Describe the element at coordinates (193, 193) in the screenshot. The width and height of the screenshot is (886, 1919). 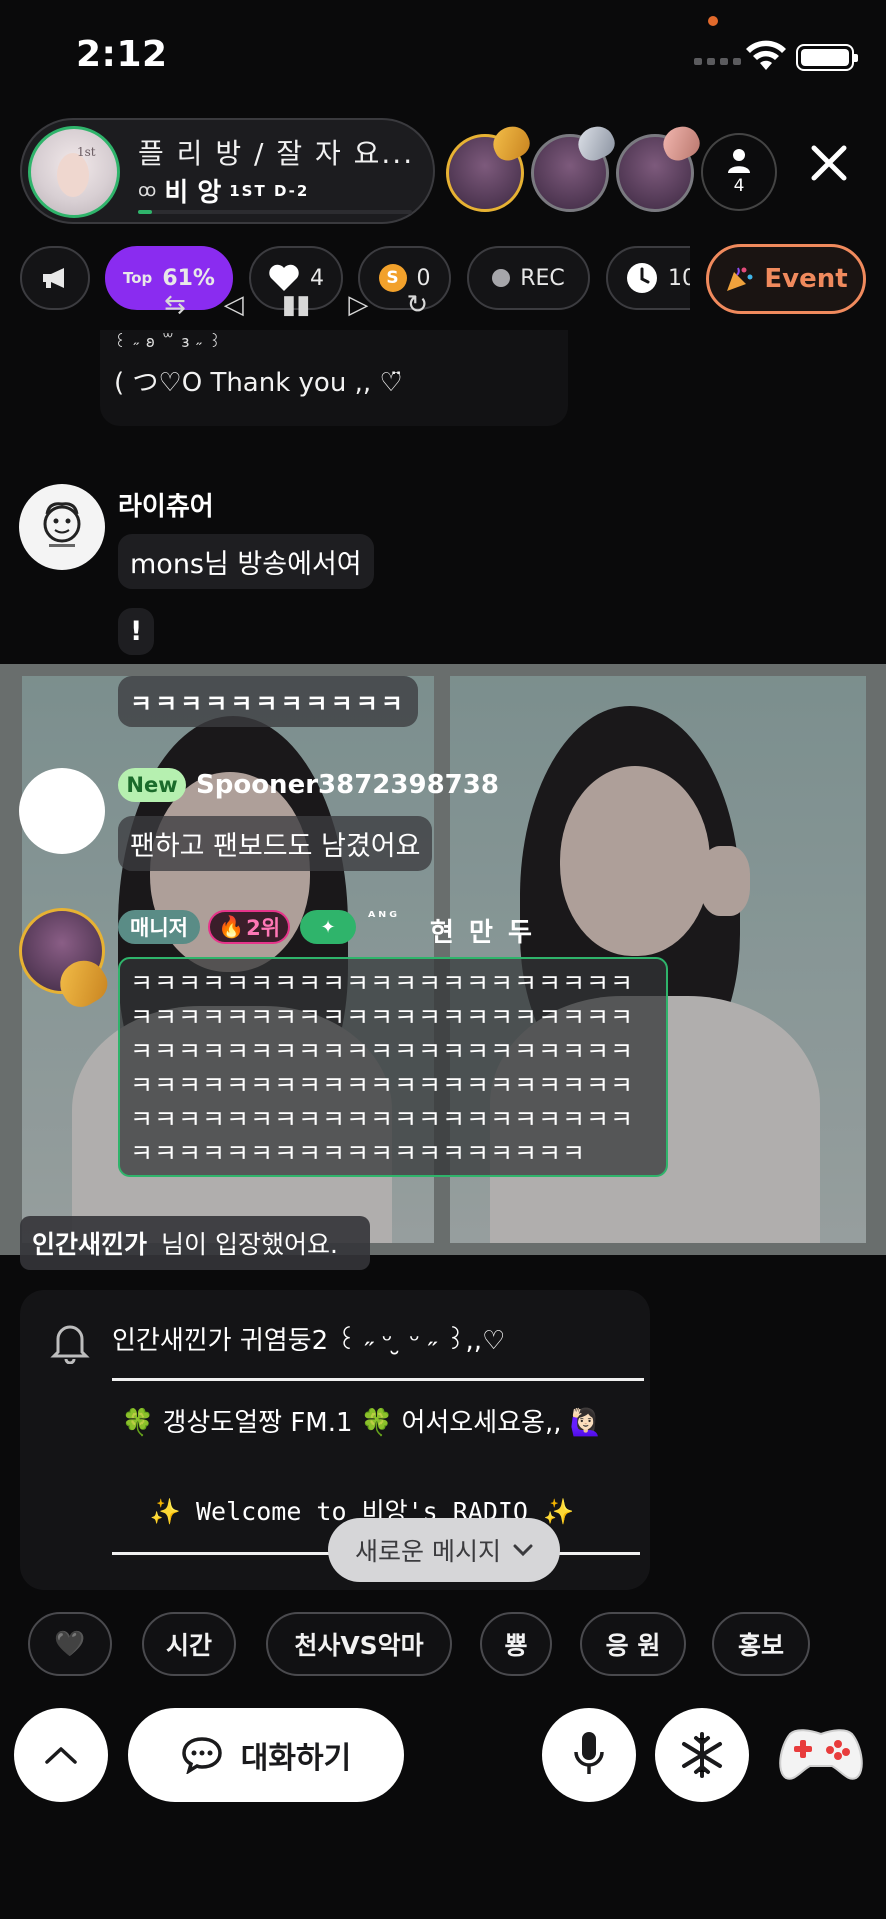
I see `host-name: 비 앙` at that location.